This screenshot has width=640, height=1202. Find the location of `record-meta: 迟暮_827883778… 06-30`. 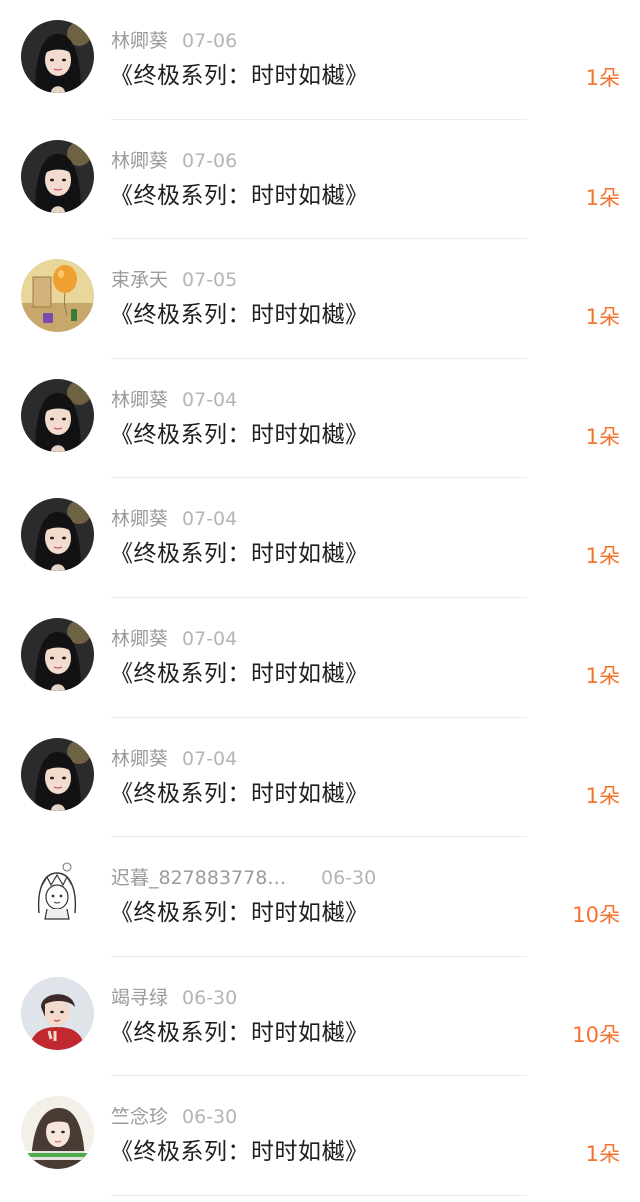

record-meta: 迟暮_827883778… 06-30 is located at coordinates (243, 878).